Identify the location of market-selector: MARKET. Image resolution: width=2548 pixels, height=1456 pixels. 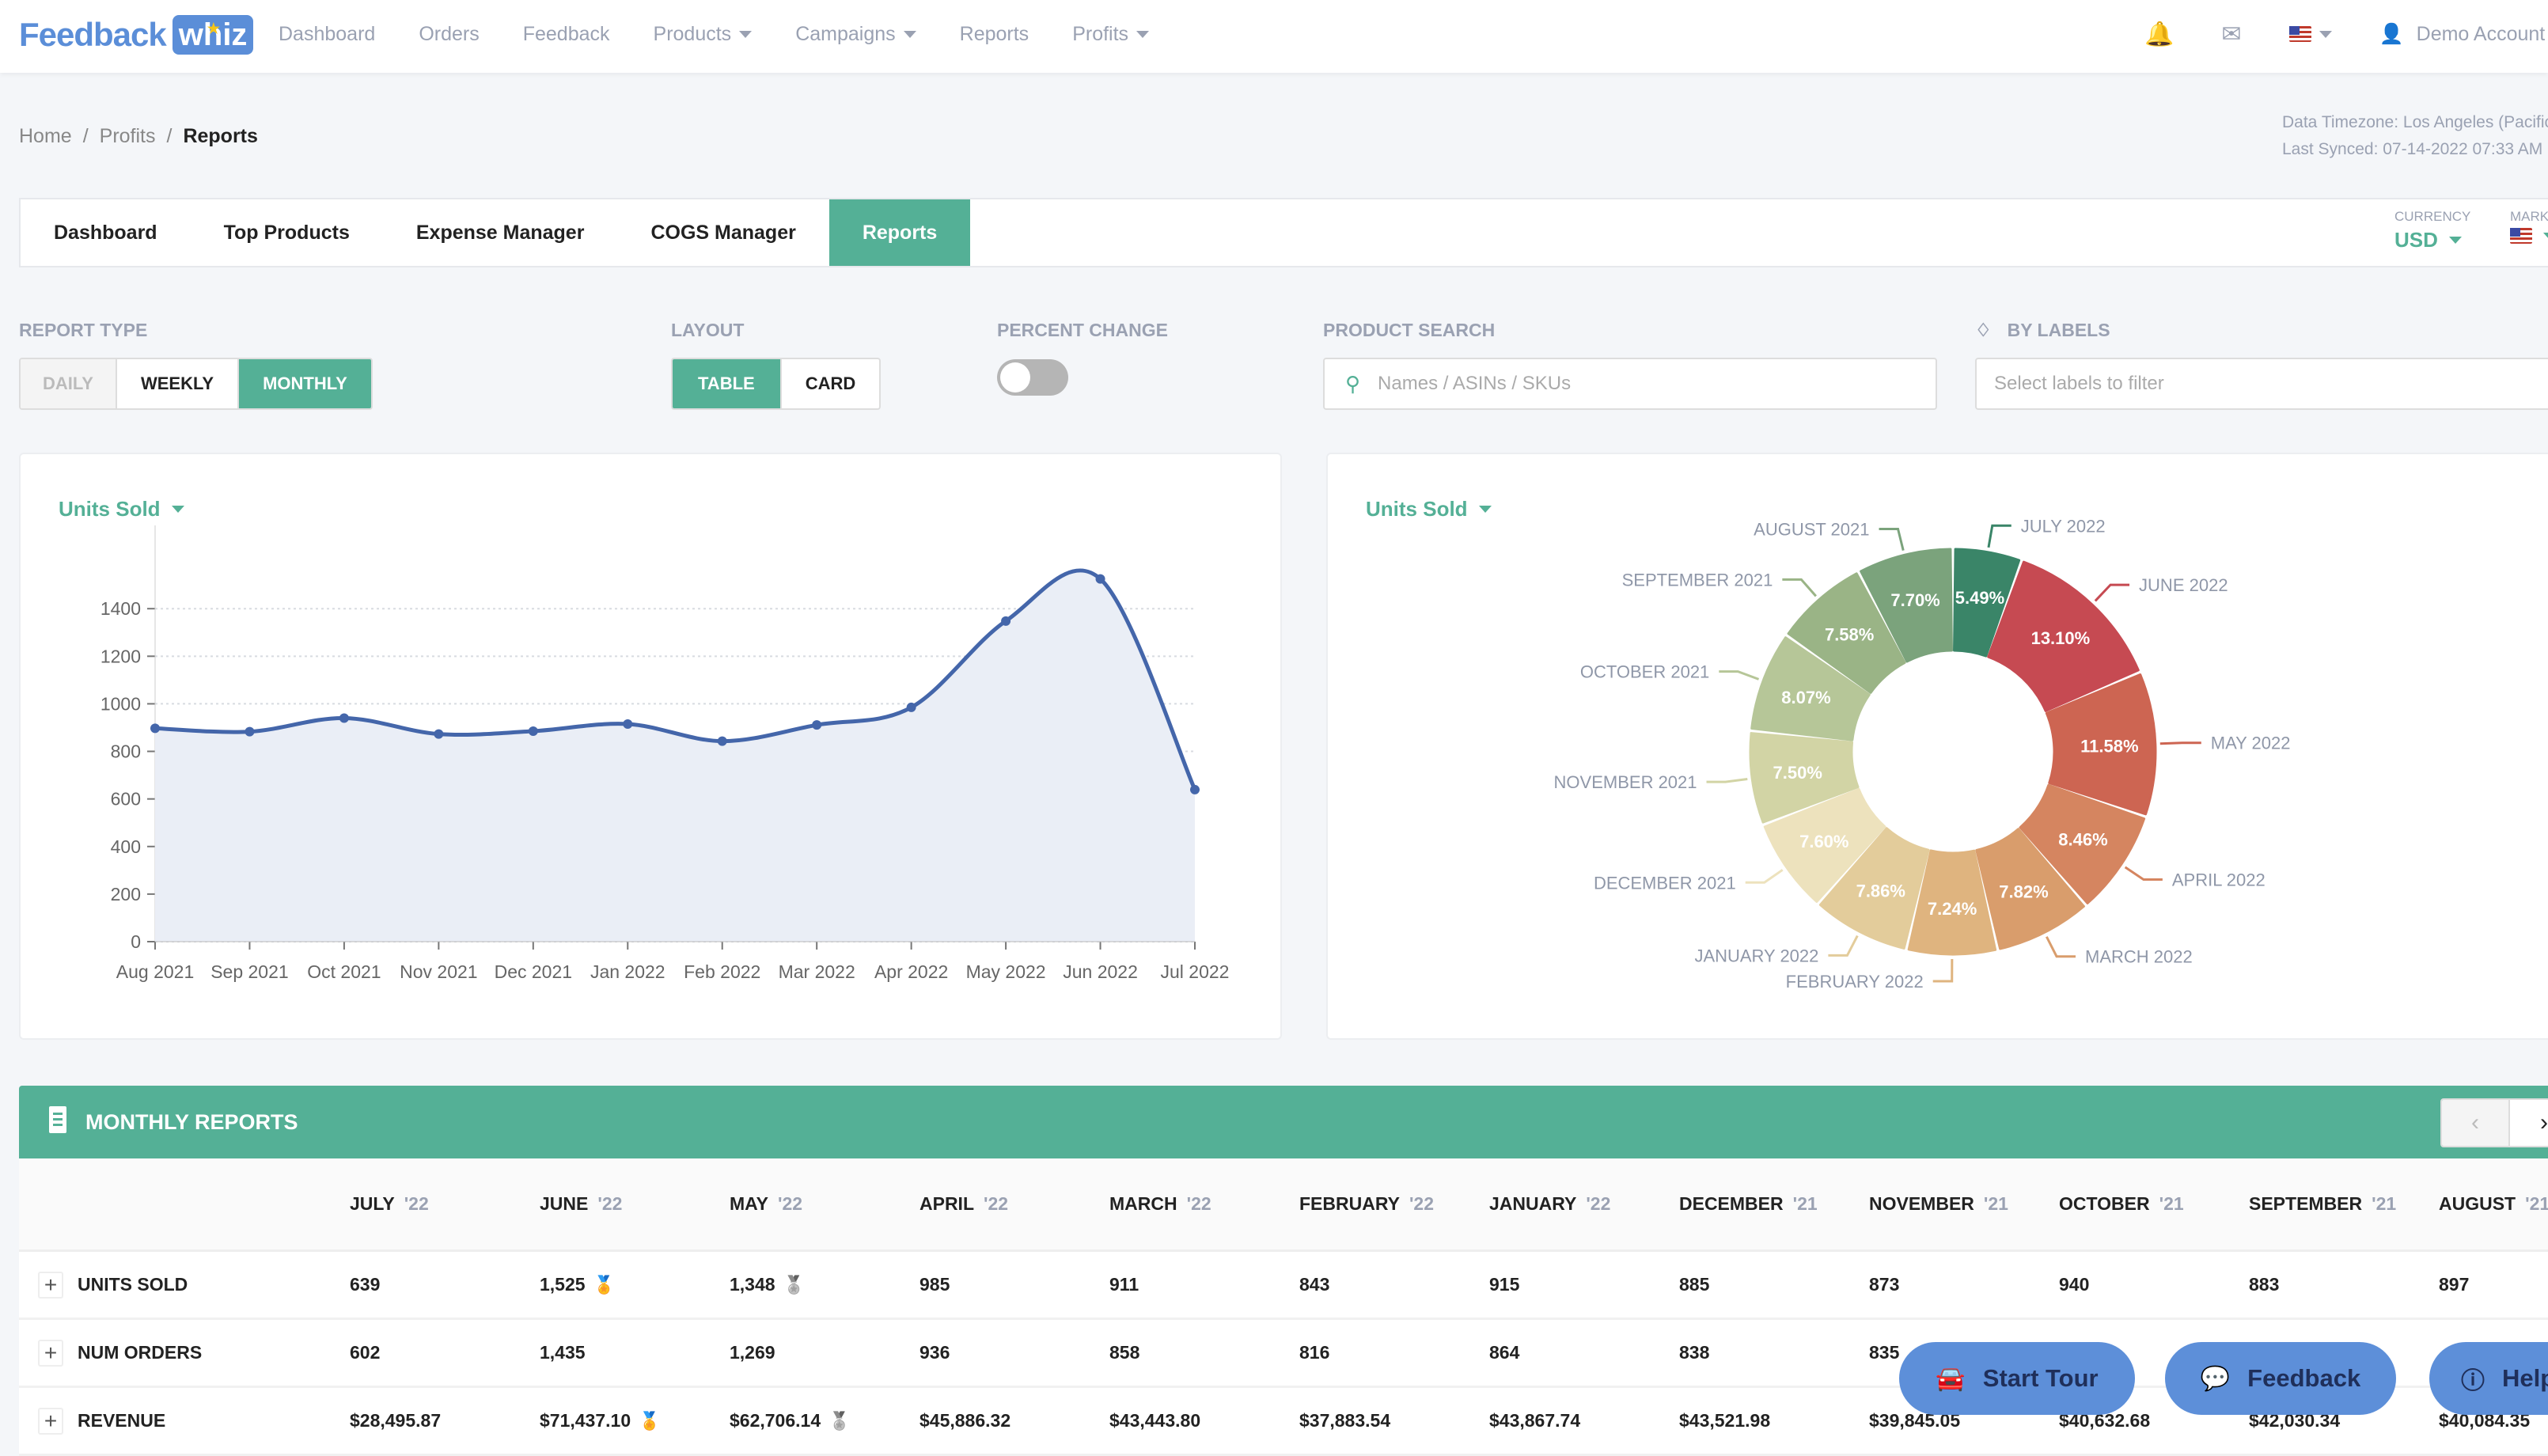
(2529, 226).